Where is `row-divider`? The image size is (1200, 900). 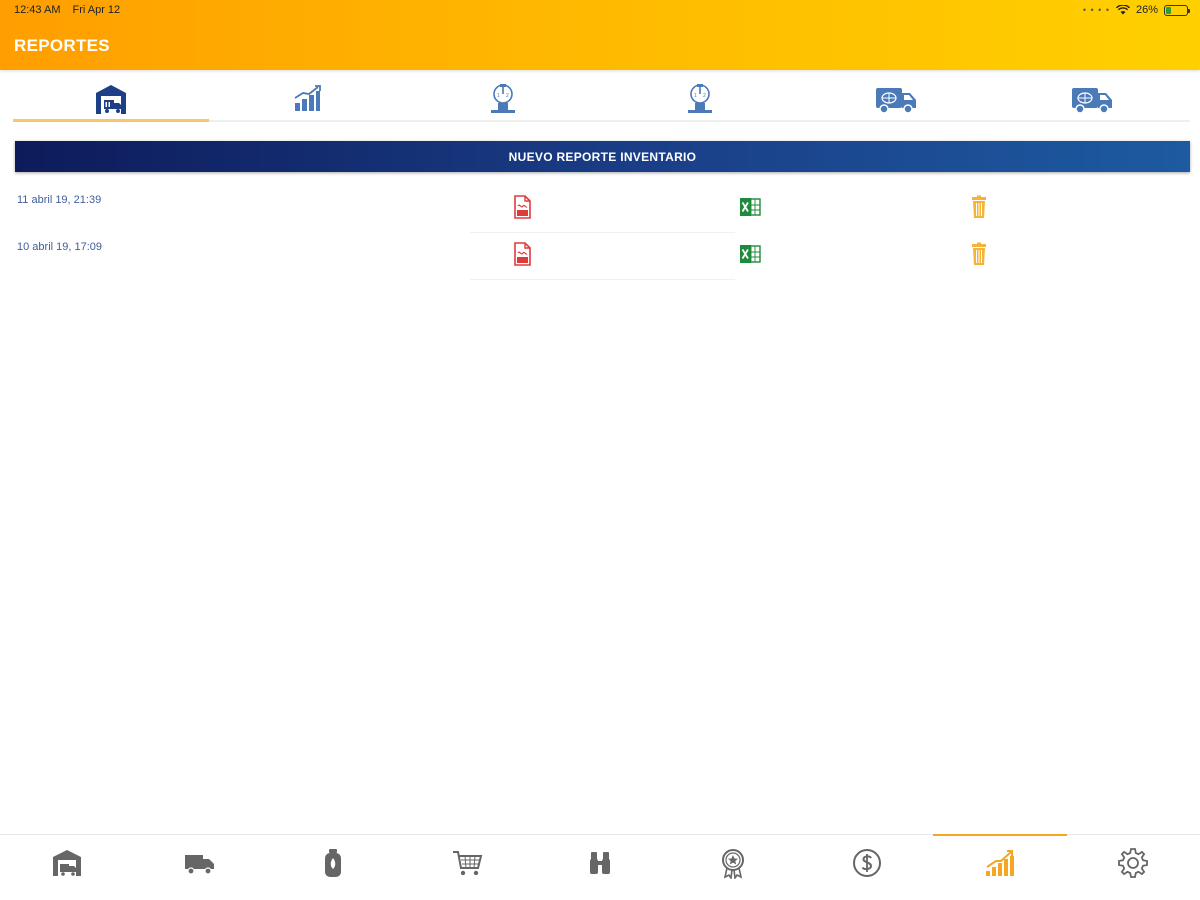 row-divider is located at coordinates (602, 279).